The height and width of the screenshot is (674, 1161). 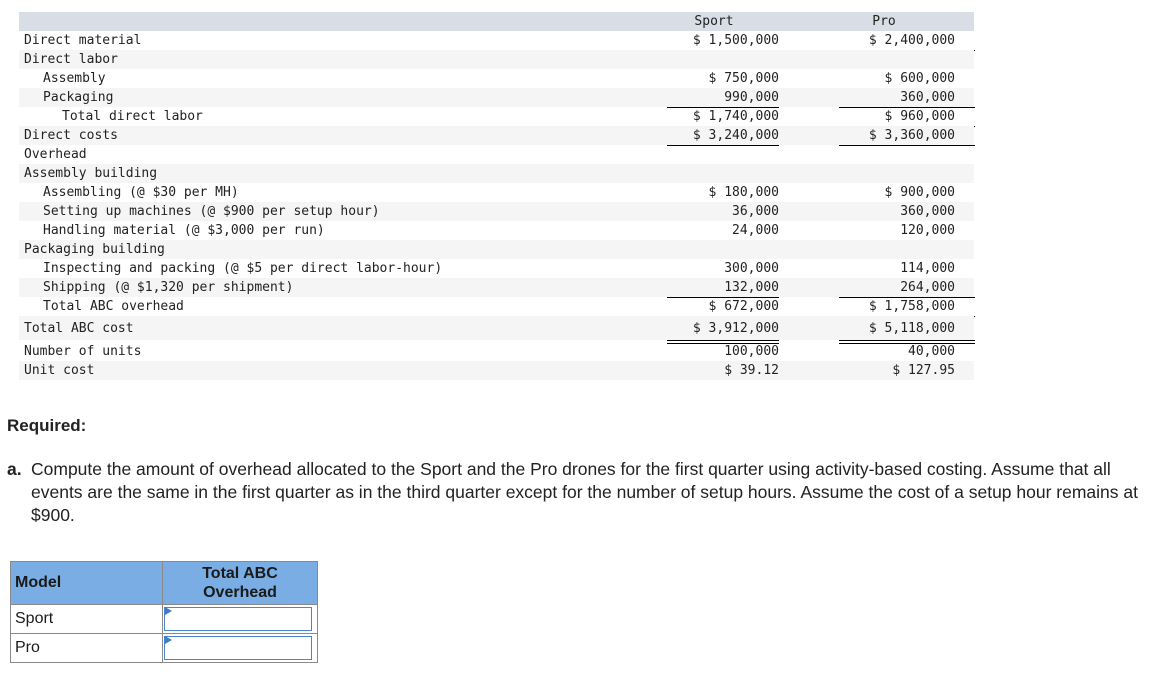 I want to click on required-heading: Required:, so click(x=47, y=425).